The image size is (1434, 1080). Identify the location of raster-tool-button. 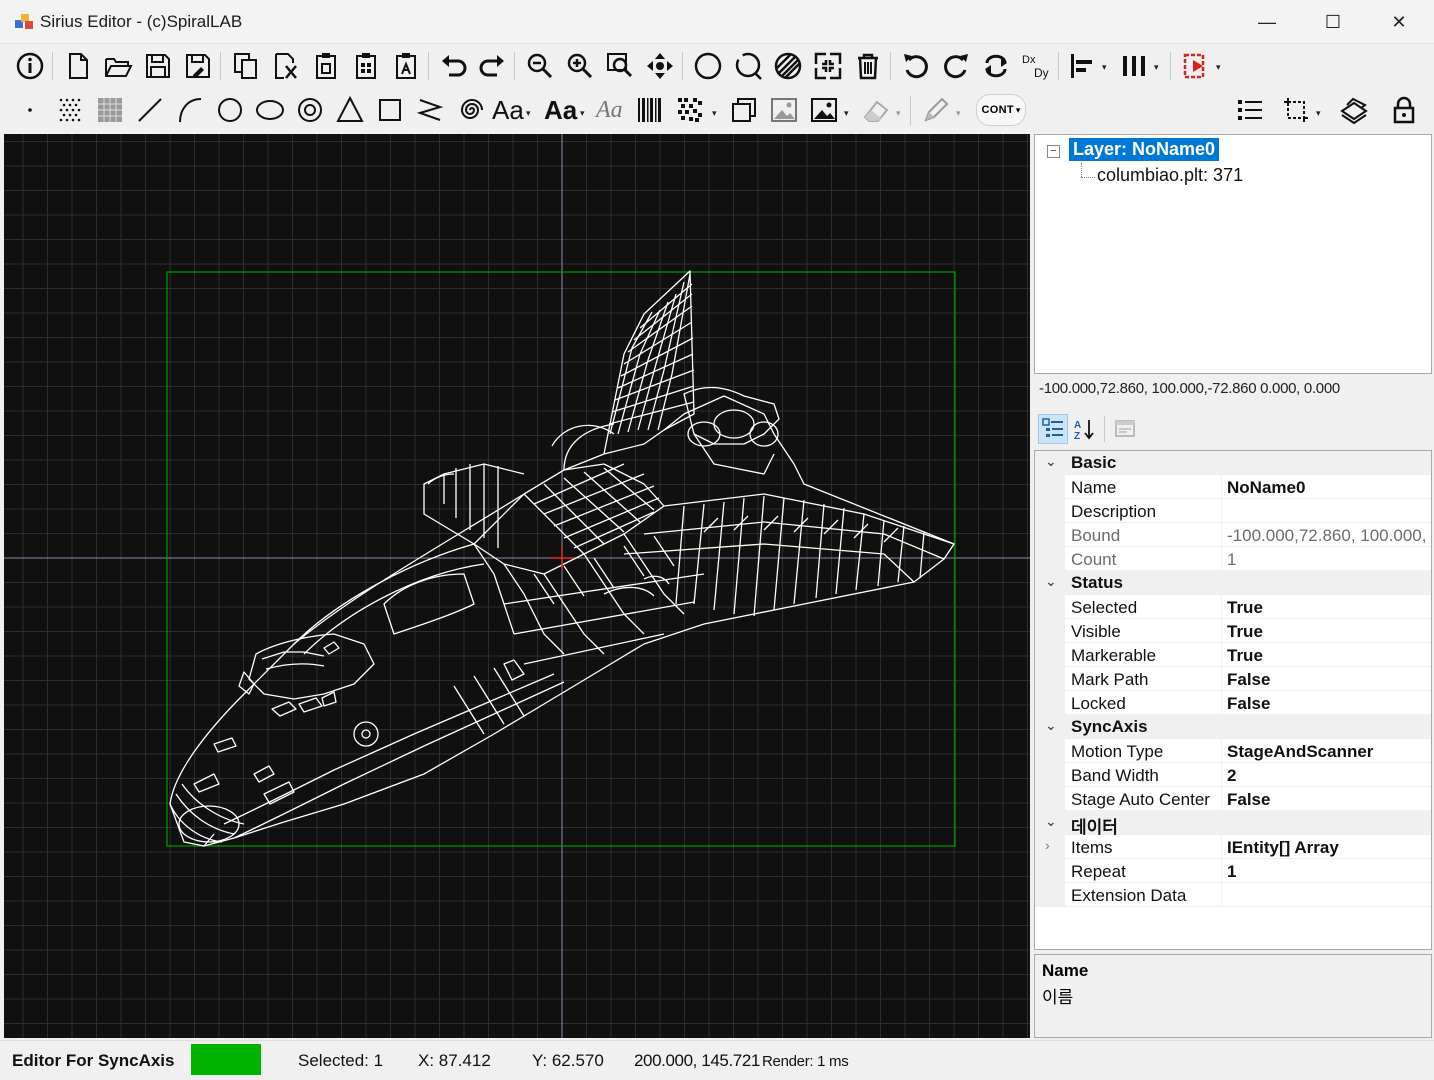
(110, 110).